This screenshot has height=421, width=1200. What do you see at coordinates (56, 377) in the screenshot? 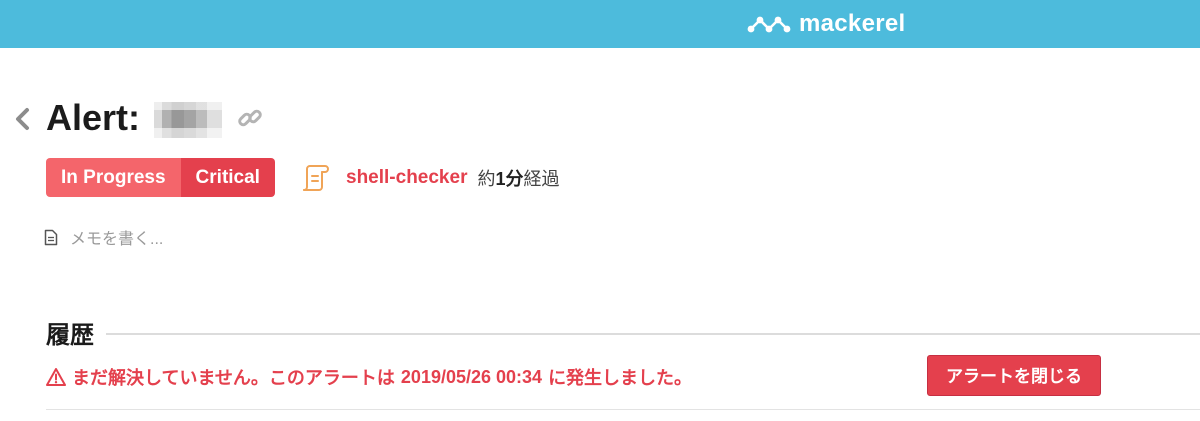
I see `warning-icon` at bounding box center [56, 377].